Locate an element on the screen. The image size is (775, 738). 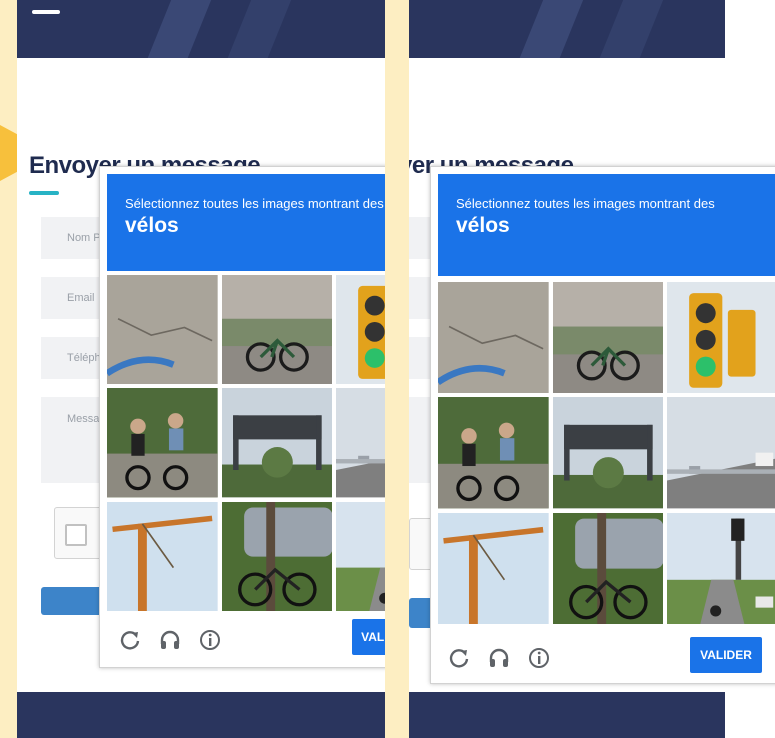
title-underline is located at coordinates (44, 193).